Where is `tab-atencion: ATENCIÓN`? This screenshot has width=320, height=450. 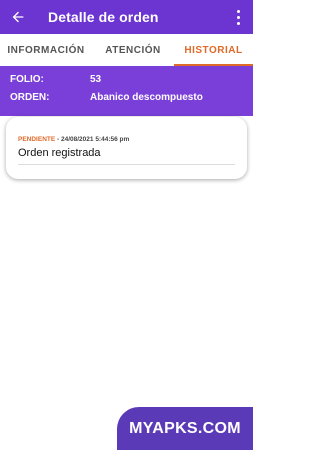
tab-atencion: ATENCIÓN is located at coordinates (133, 50).